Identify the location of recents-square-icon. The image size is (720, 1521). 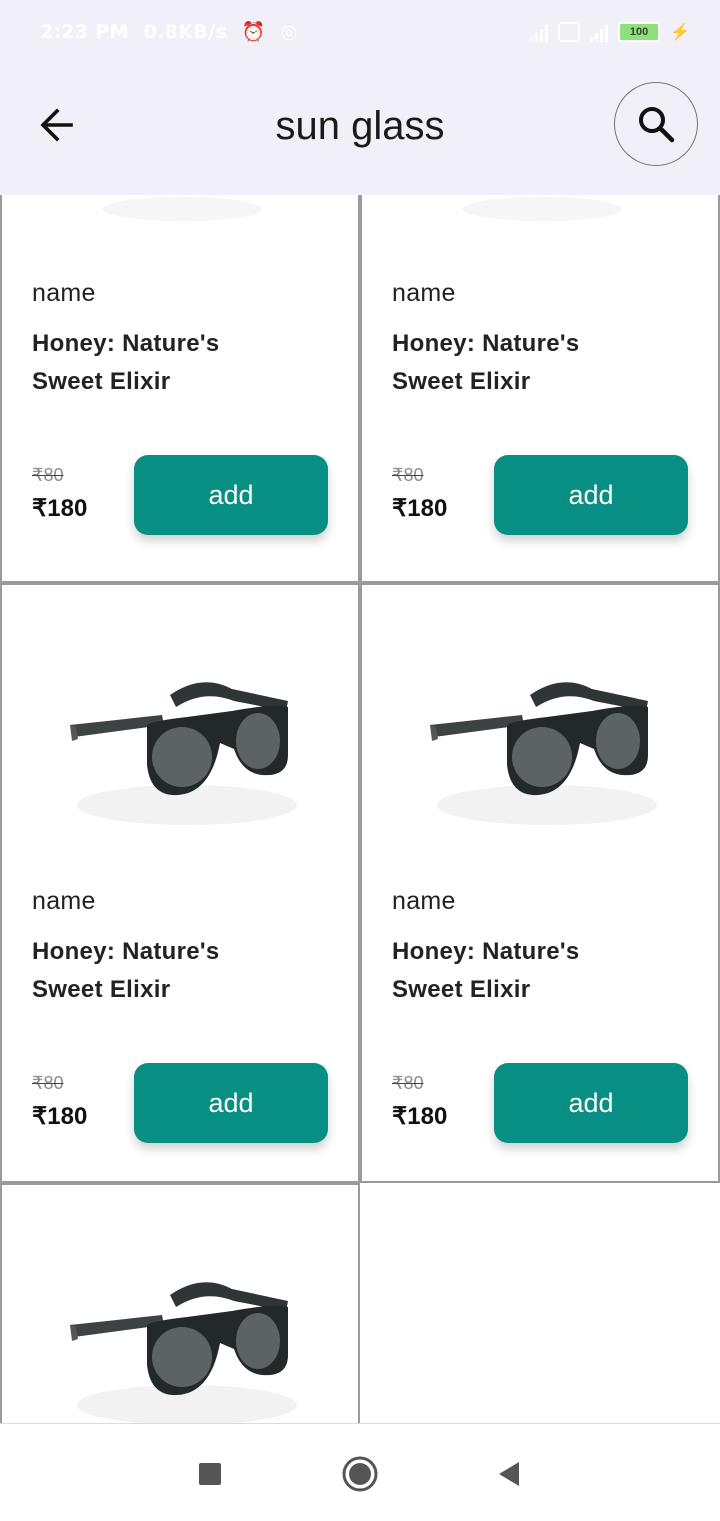
(210, 1474).